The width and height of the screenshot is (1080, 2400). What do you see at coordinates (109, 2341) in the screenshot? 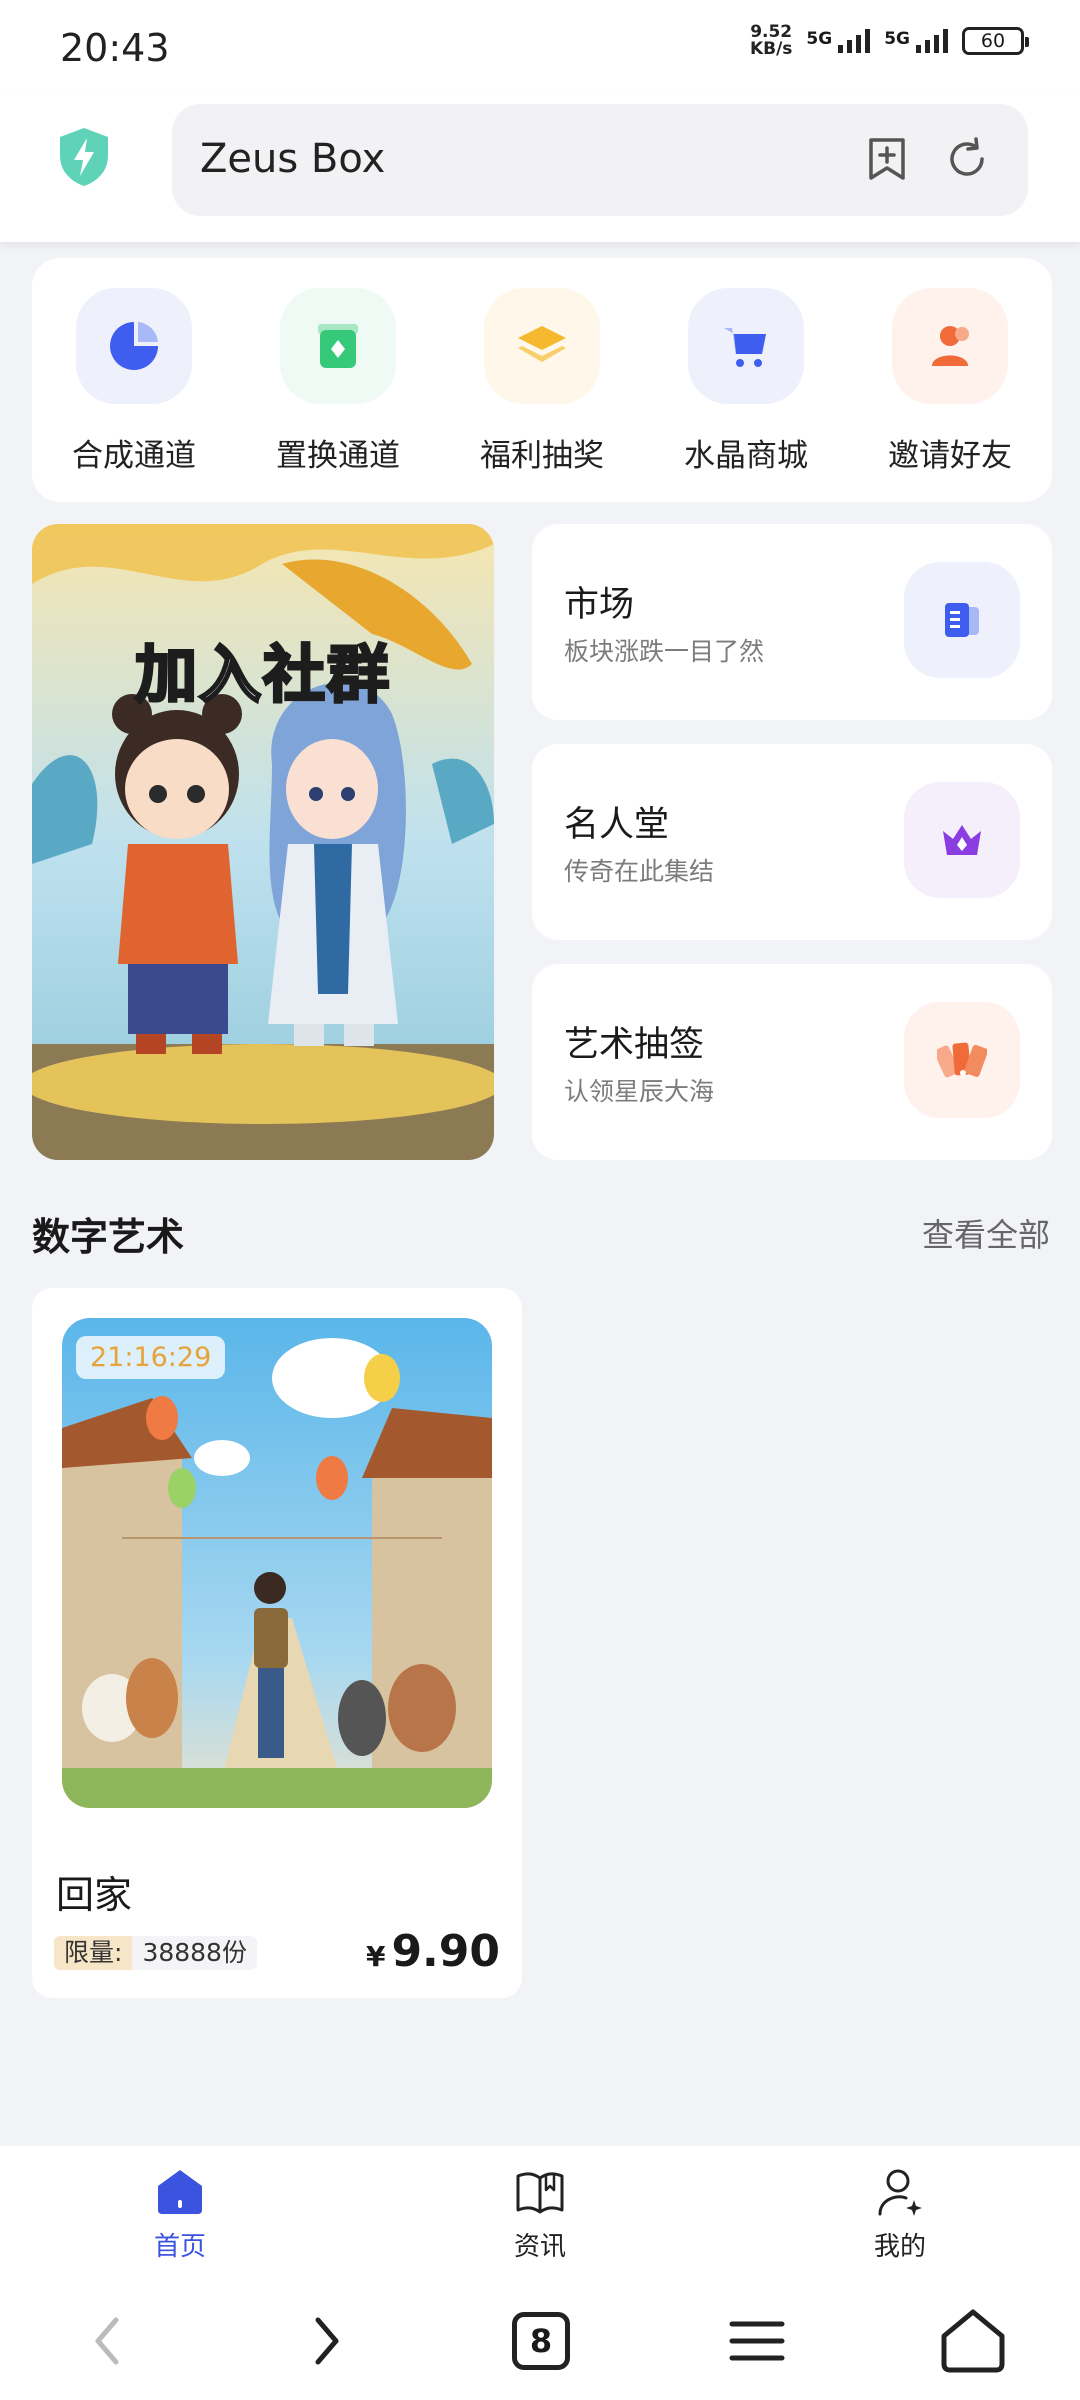
I see `back-icon` at bounding box center [109, 2341].